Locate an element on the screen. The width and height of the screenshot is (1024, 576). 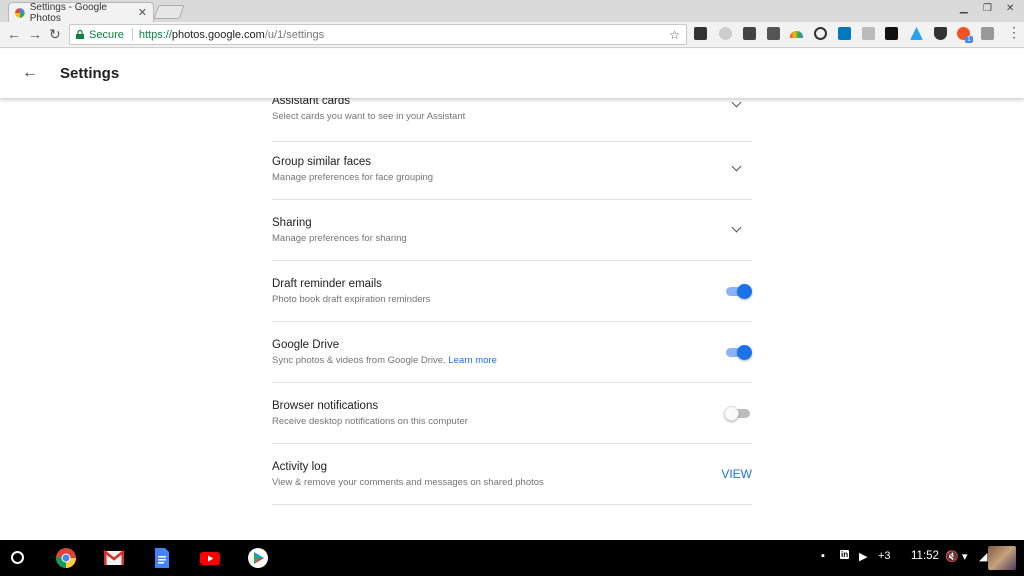
clock: 11:52 is located at coordinates (925, 556).